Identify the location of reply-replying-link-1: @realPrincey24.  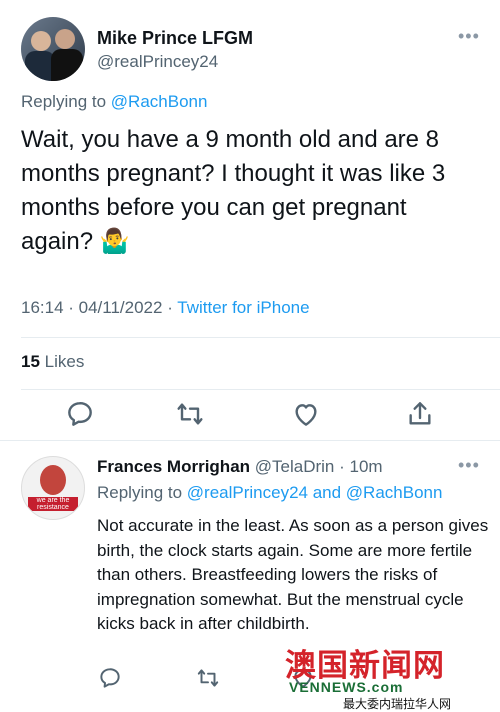
(247, 492).